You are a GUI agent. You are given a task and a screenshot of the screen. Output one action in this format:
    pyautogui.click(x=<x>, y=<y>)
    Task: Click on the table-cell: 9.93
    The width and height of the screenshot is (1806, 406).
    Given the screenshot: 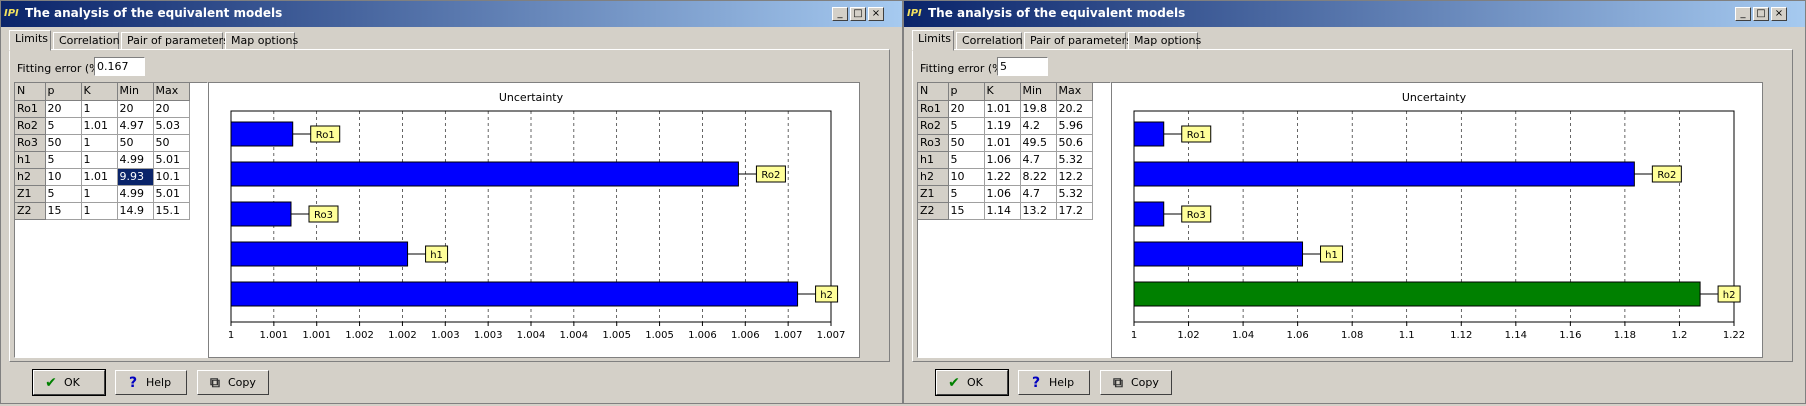 What is the action you would take?
    pyautogui.click(x=135, y=177)
    